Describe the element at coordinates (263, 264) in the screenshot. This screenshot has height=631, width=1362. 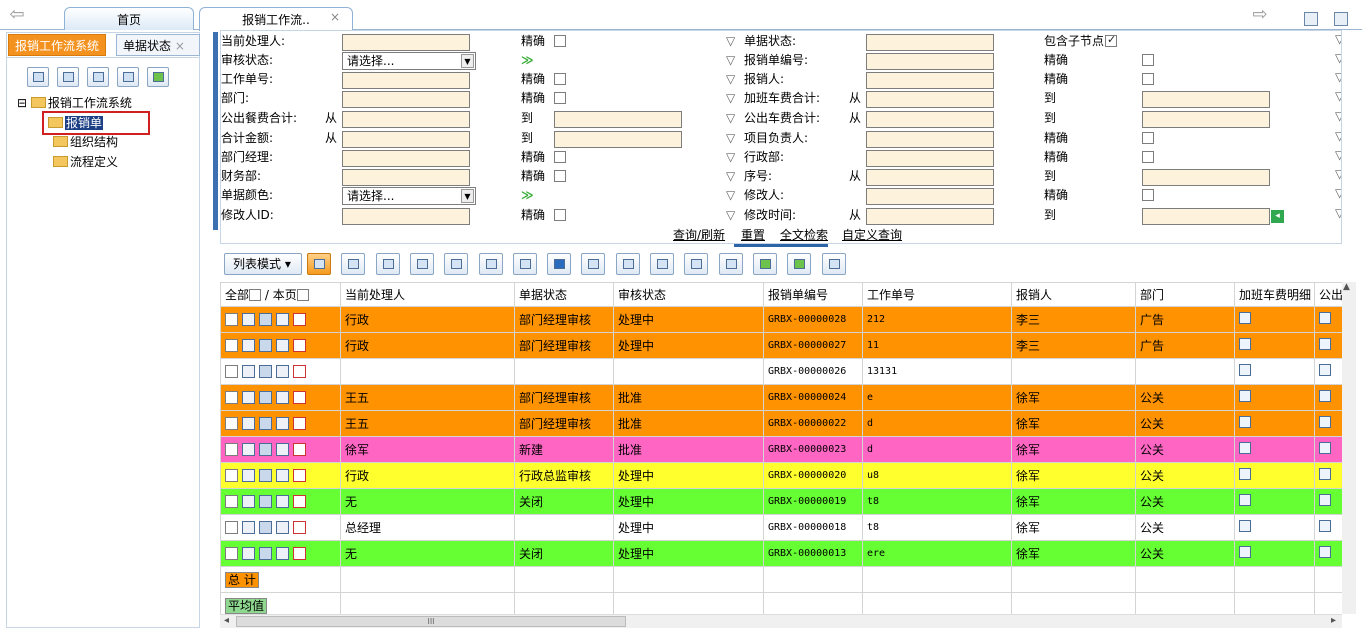
I see `list-mode-dropdown: 列表模式 ▾` at that location.